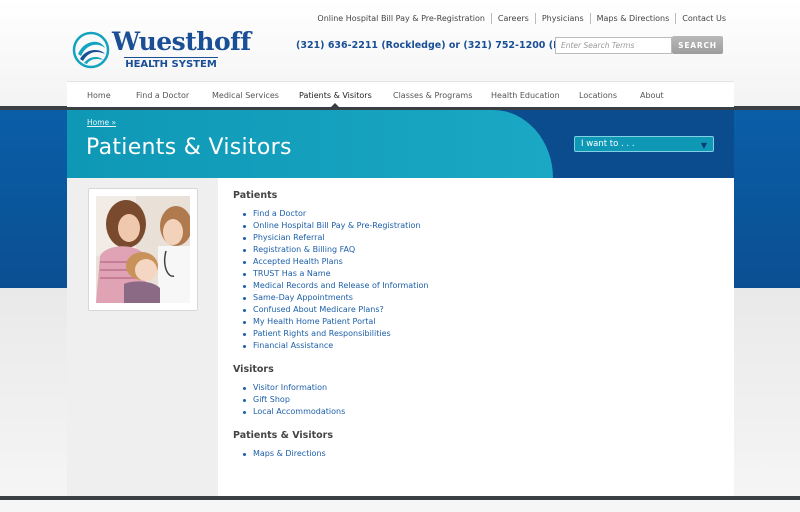 The image size is (800, 512). Describe the element at coordinates (181, 41) in the screenshot. I see `logo-wordmark: Wuesthoff` at that location.